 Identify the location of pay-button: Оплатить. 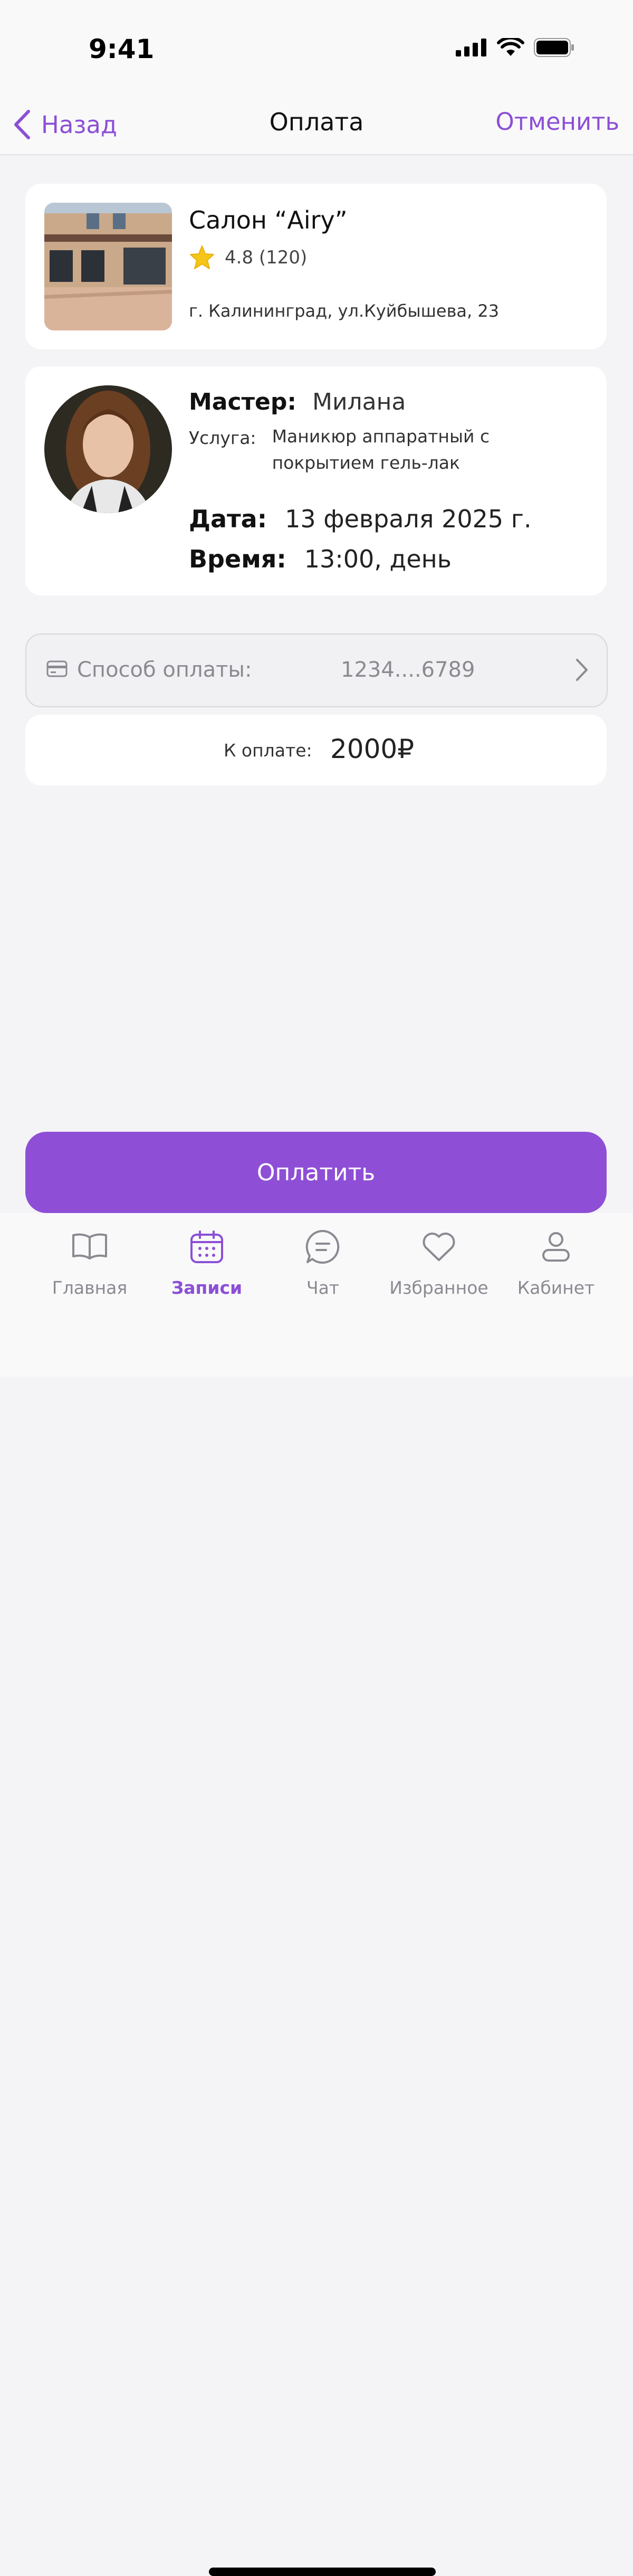
(316, 1172).